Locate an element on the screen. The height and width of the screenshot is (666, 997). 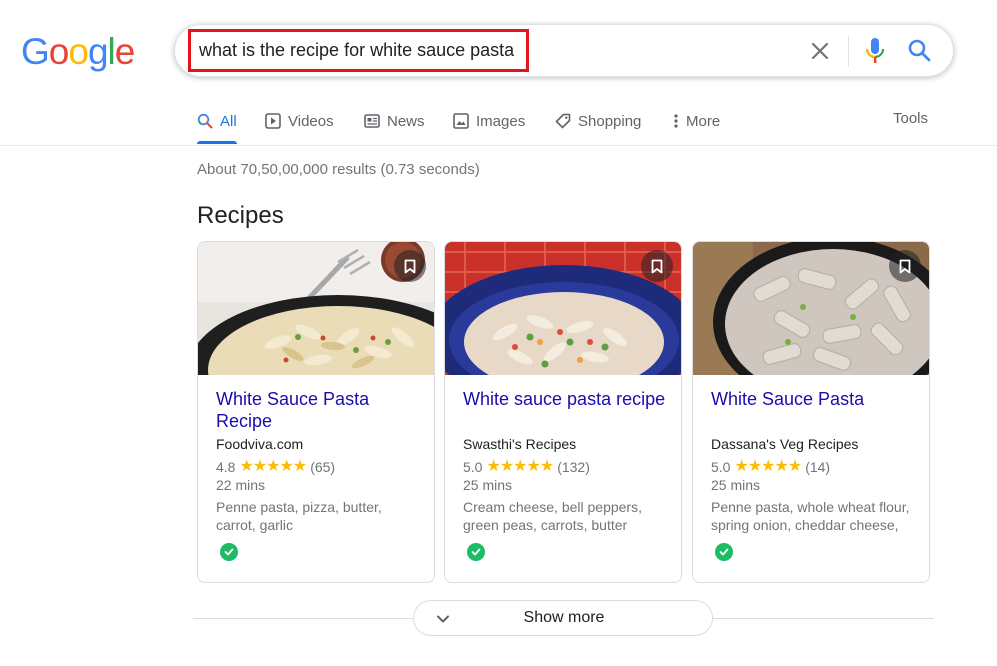
show-more-label: Show more is located at coordinates (564, 617).